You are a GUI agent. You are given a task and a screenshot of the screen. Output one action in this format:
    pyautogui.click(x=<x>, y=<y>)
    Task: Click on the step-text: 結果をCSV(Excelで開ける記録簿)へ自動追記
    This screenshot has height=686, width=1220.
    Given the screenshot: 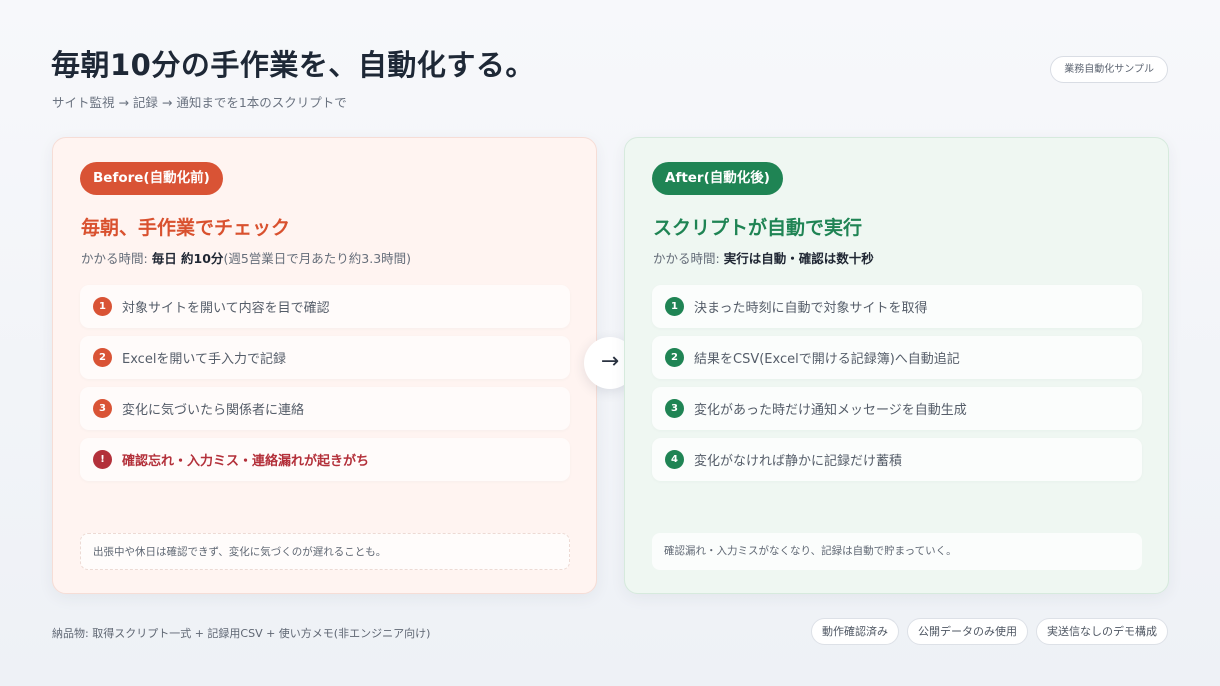 What is the action you would take?
    pyautogui.click(x=827, y=359)
    